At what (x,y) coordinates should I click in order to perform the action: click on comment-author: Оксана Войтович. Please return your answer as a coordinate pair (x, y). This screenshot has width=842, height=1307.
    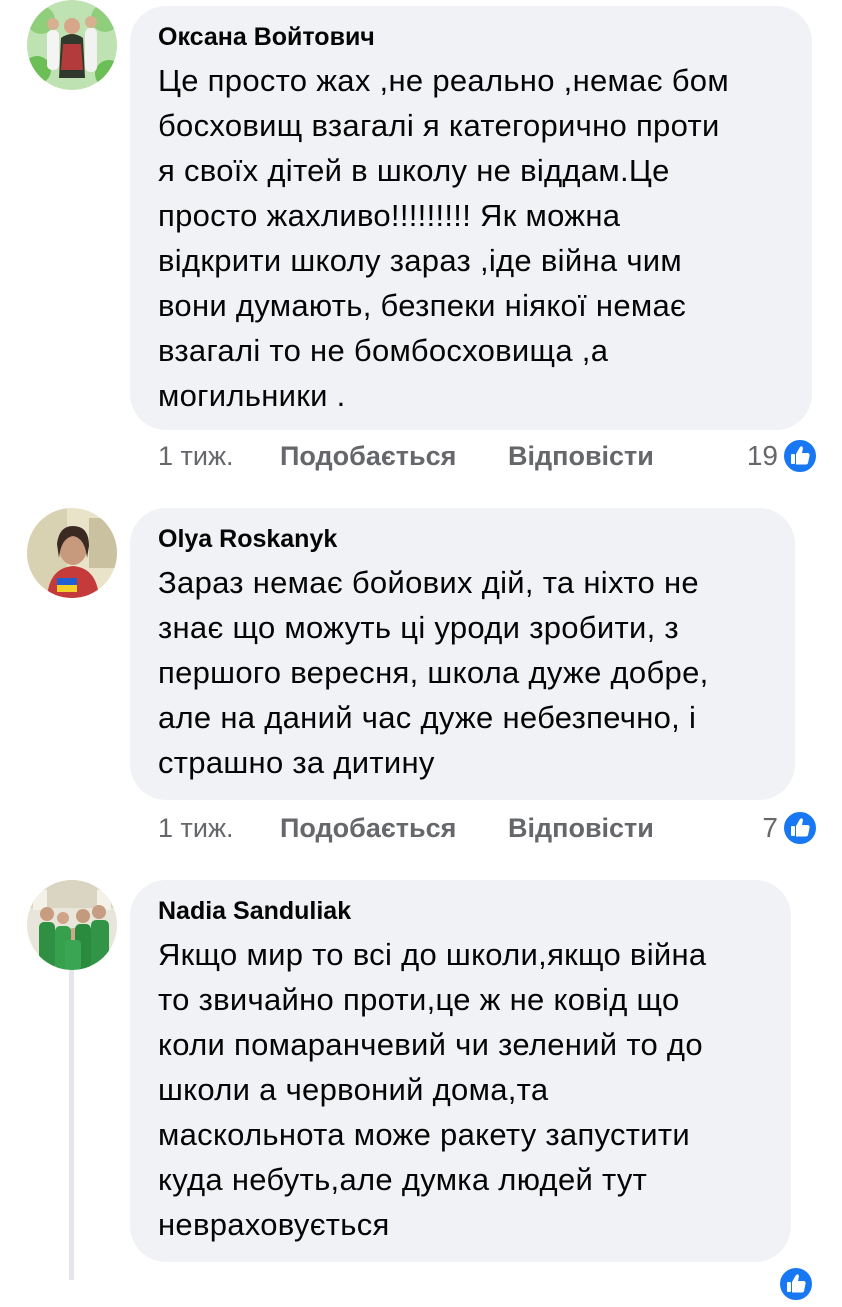
    Looking at the image, I should click on (472, 37).